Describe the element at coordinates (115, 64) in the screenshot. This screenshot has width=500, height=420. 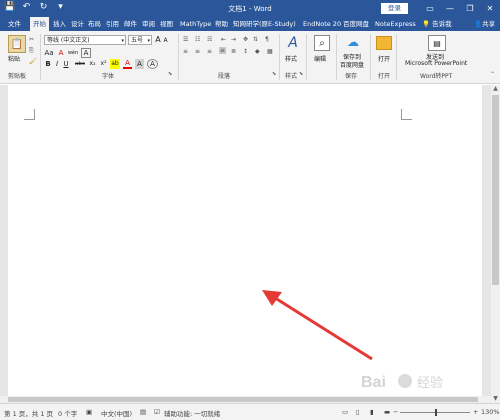
I see `highlight-button: ab` at that location.